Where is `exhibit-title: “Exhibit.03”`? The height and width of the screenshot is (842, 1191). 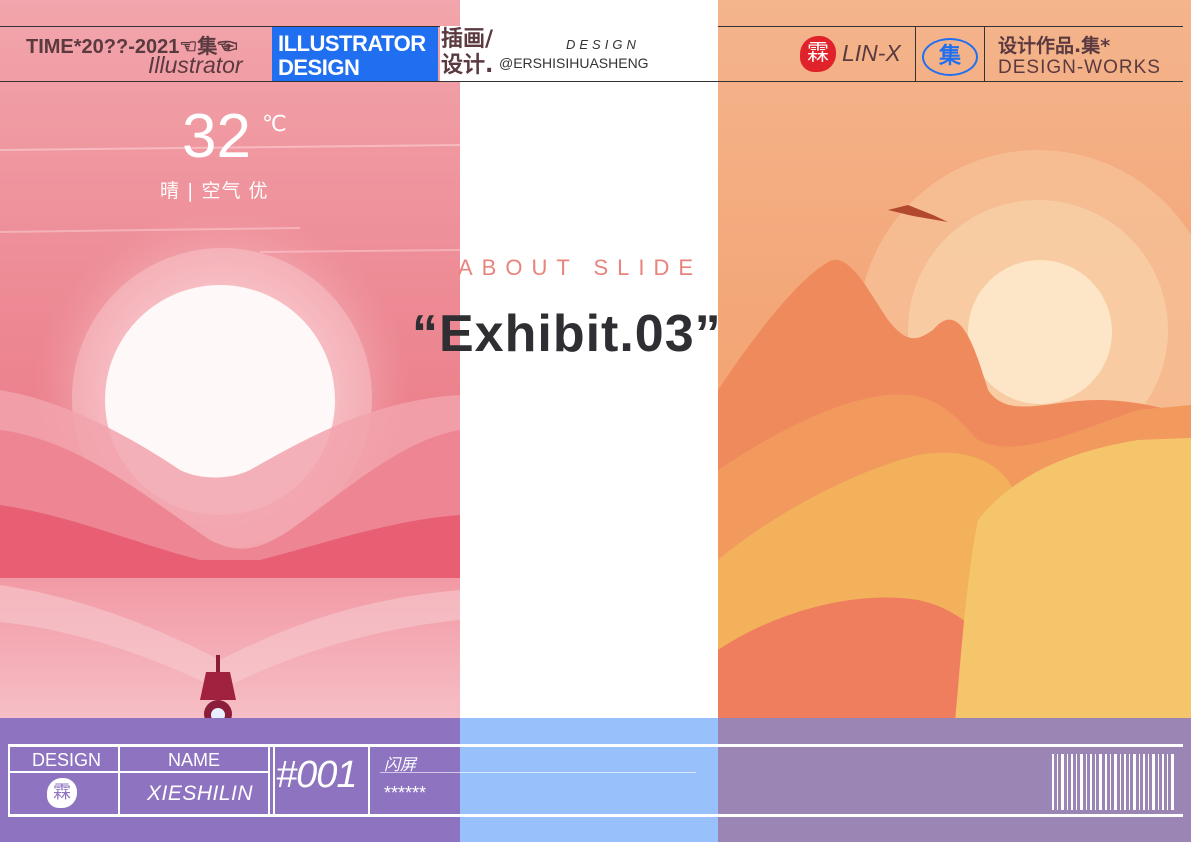 exhibit-title: “Exhibit.03” is located at coordinates (567, 334).